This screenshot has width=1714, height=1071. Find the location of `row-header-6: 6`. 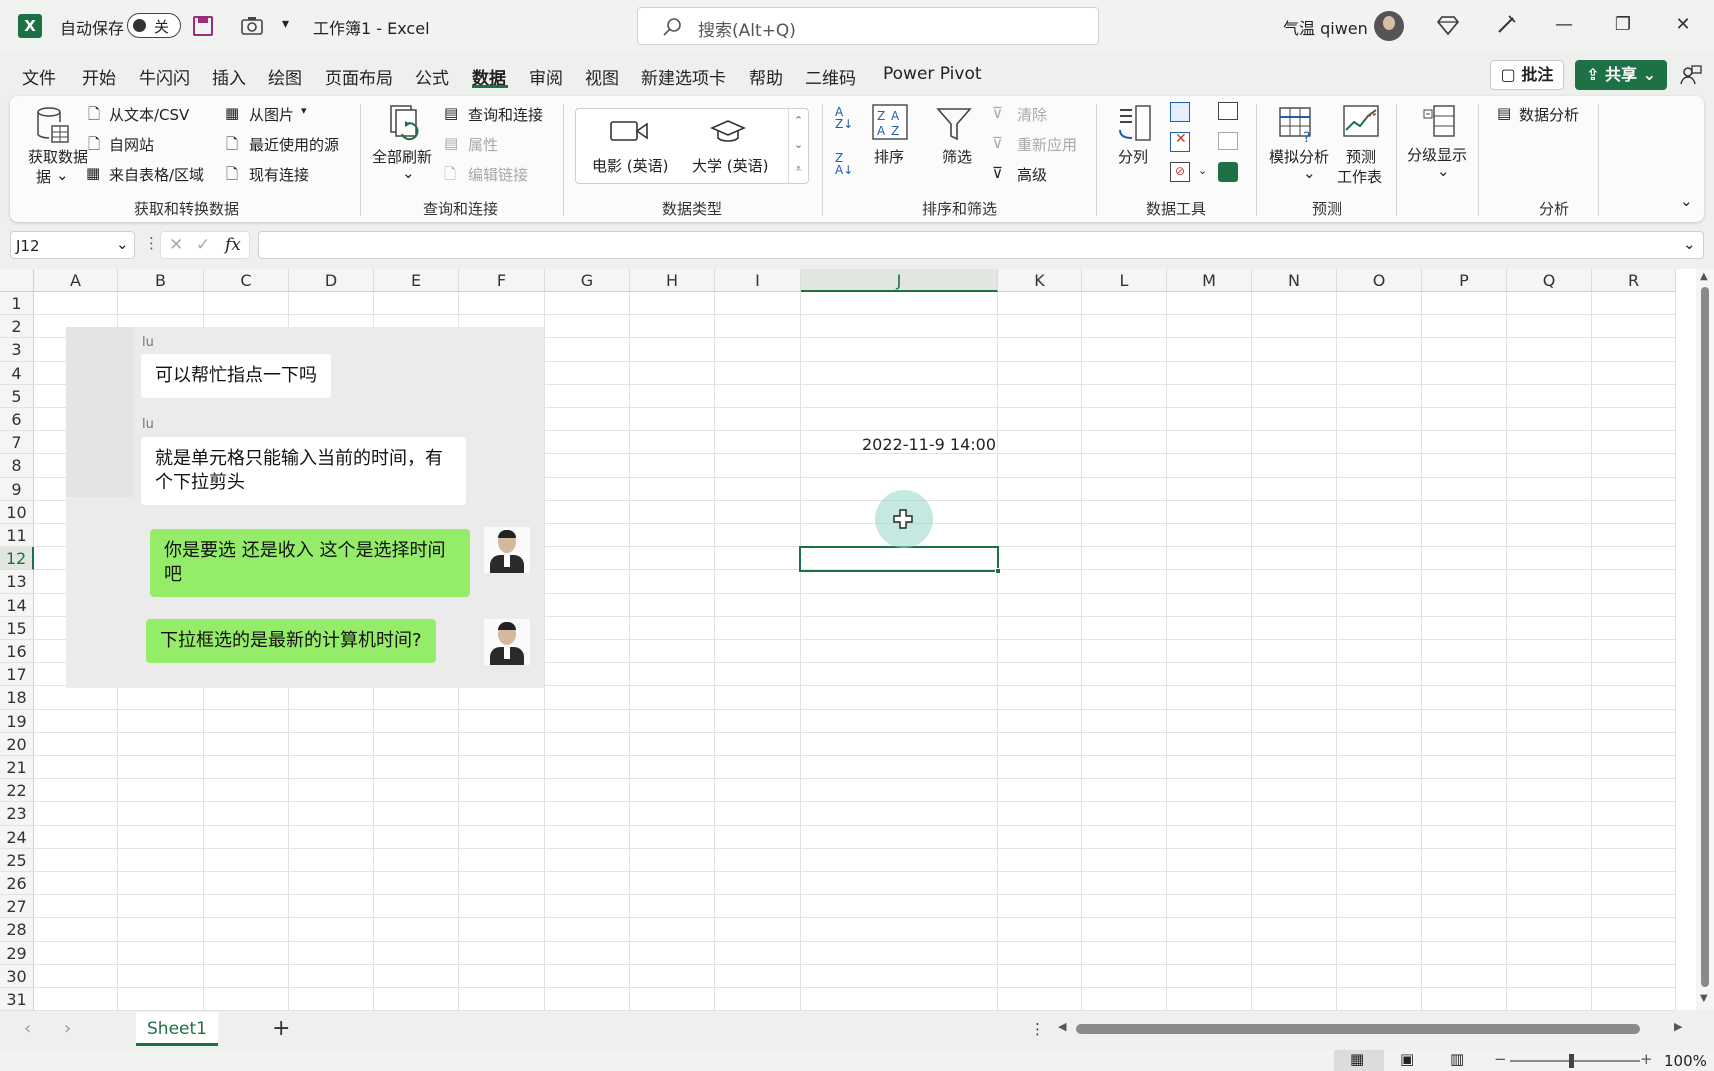

row-header-6: 6 is located at coordinates (17, 420).